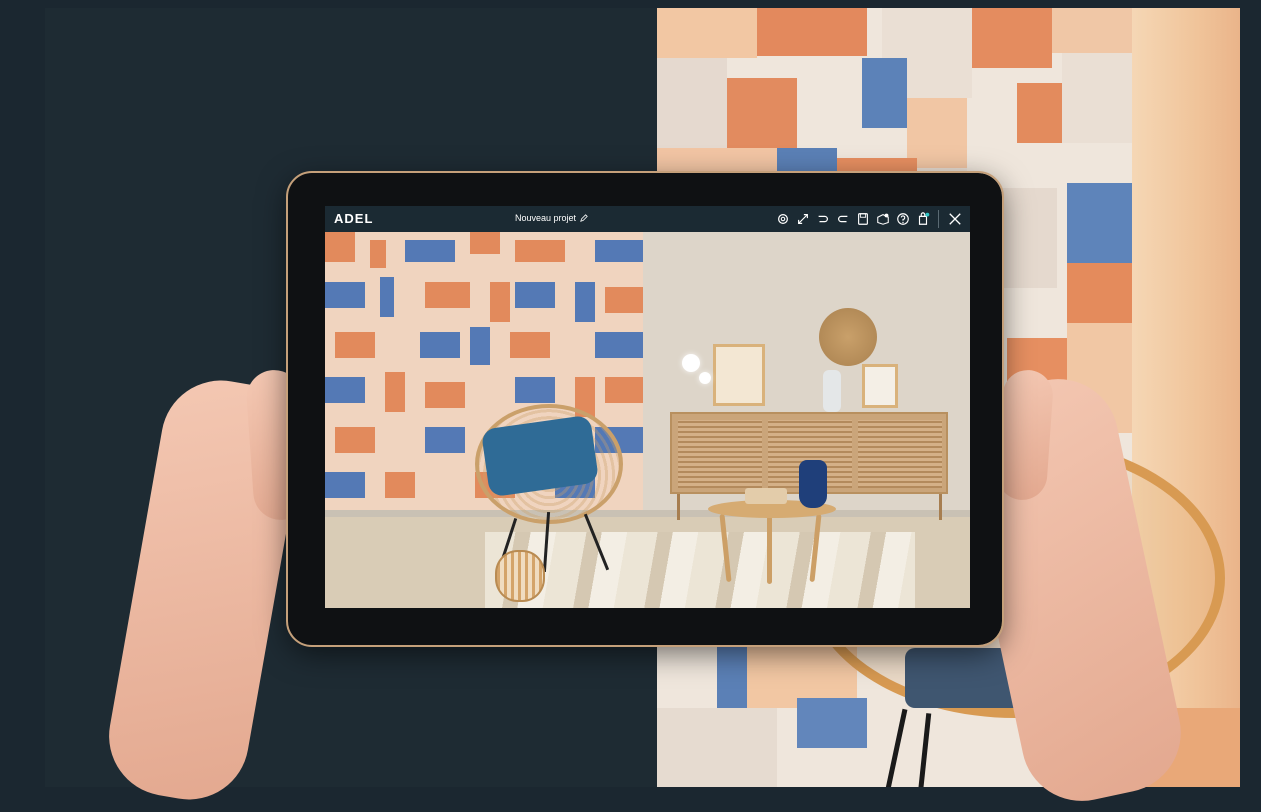  I want to click on rattan-lantern, so click(520, 576).